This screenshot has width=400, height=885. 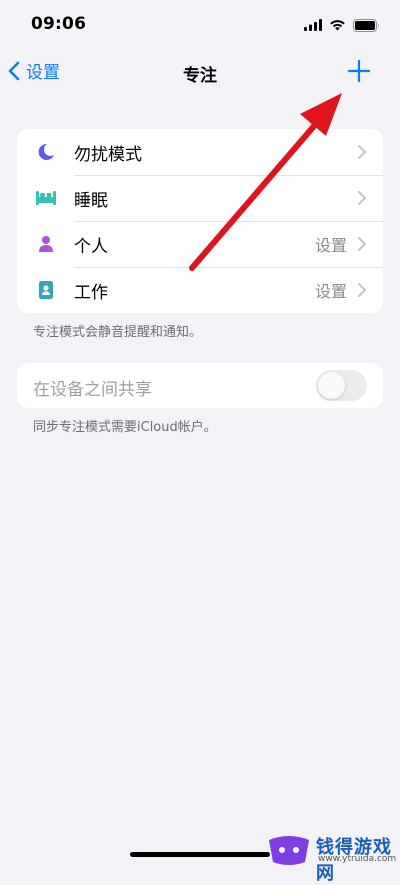 I want to click on focus-row-label: 睡眠, so click(x=91, y=200).